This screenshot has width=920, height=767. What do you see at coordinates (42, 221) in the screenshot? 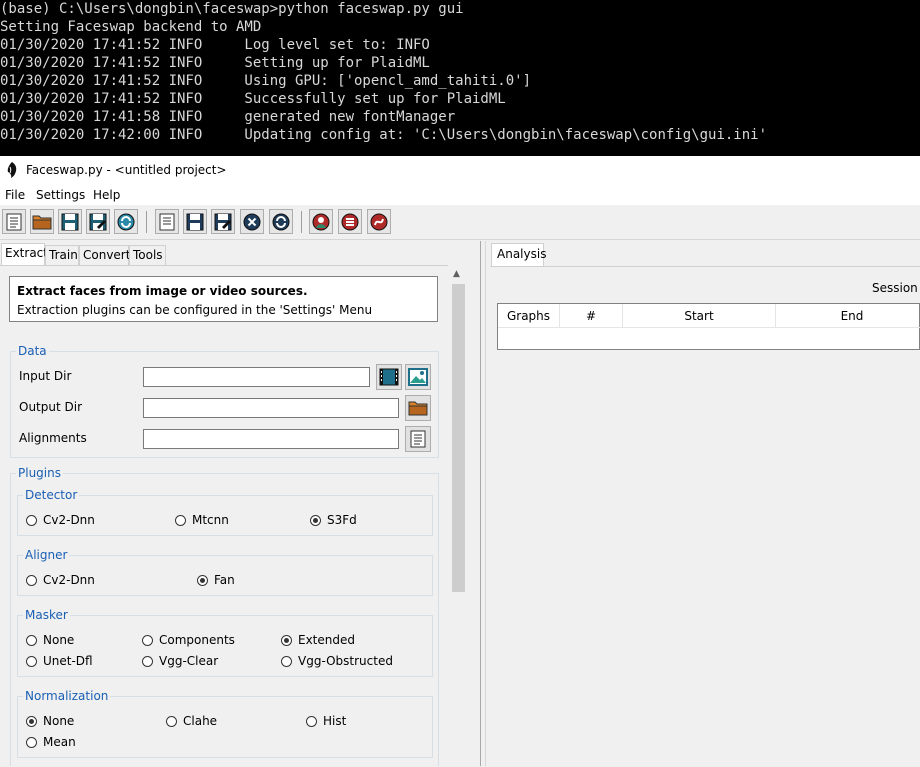
I see `open-project-button` at bounding box center [42, 221].